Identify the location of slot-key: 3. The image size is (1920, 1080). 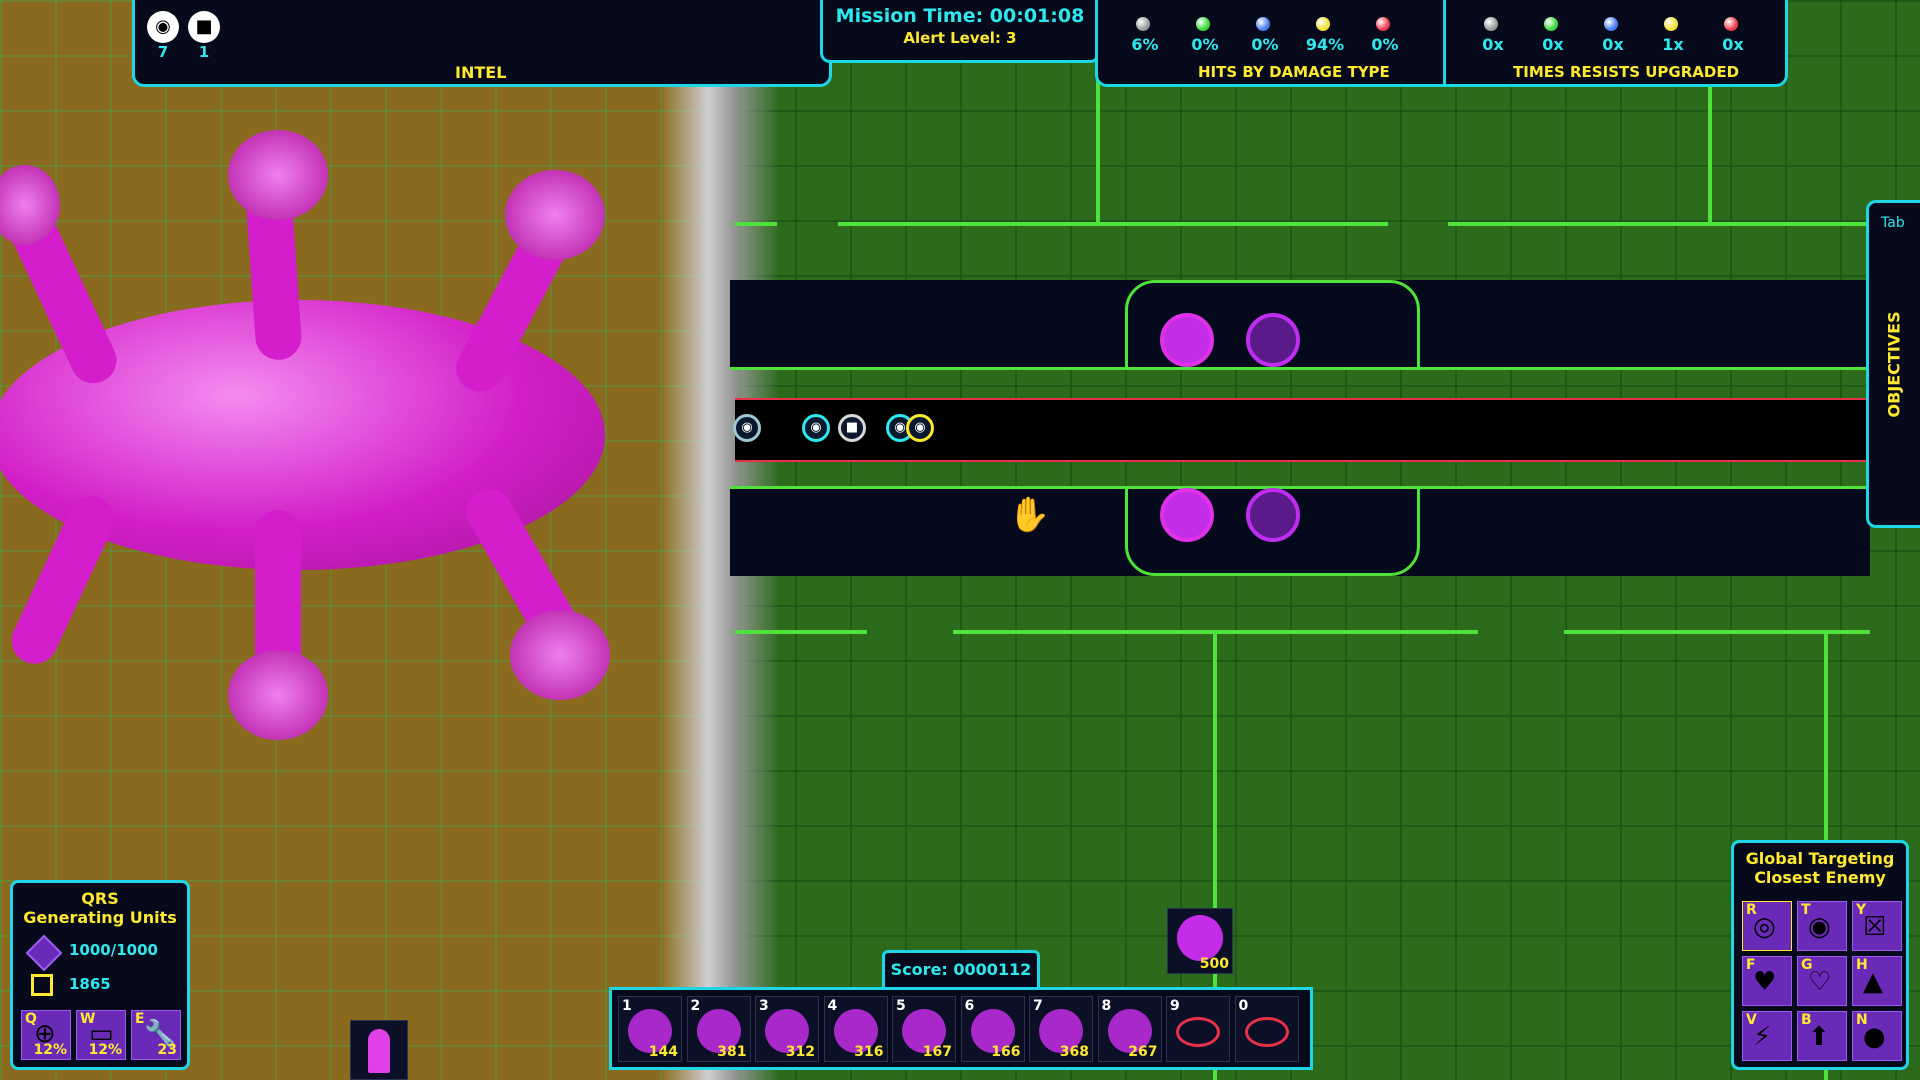
(764, 1006).